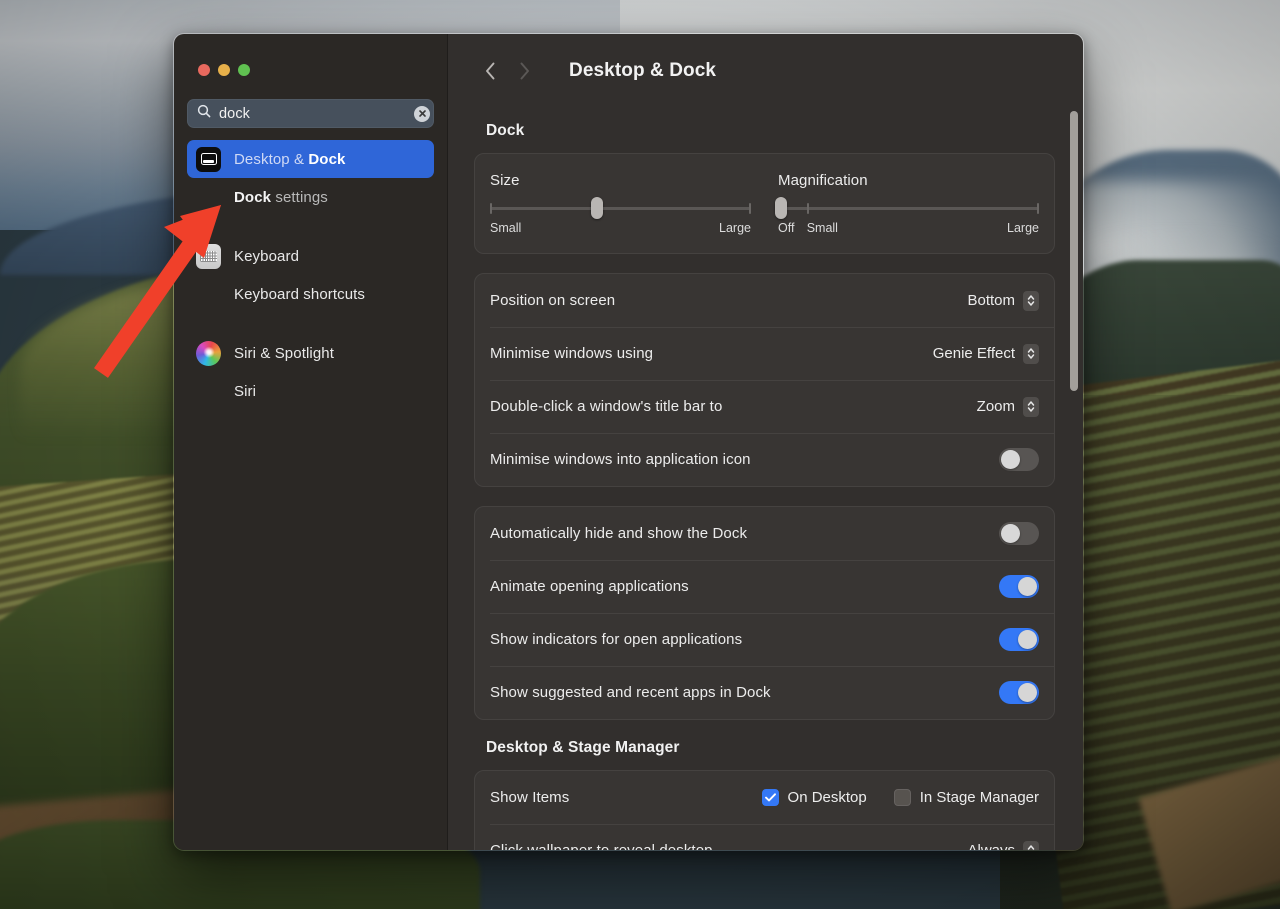 The image size is (1280, 909). What do you see at coordinates (786, 228) in the screenshot?
I see `magnification-off-label: Off` at bounding box center [786, 228].